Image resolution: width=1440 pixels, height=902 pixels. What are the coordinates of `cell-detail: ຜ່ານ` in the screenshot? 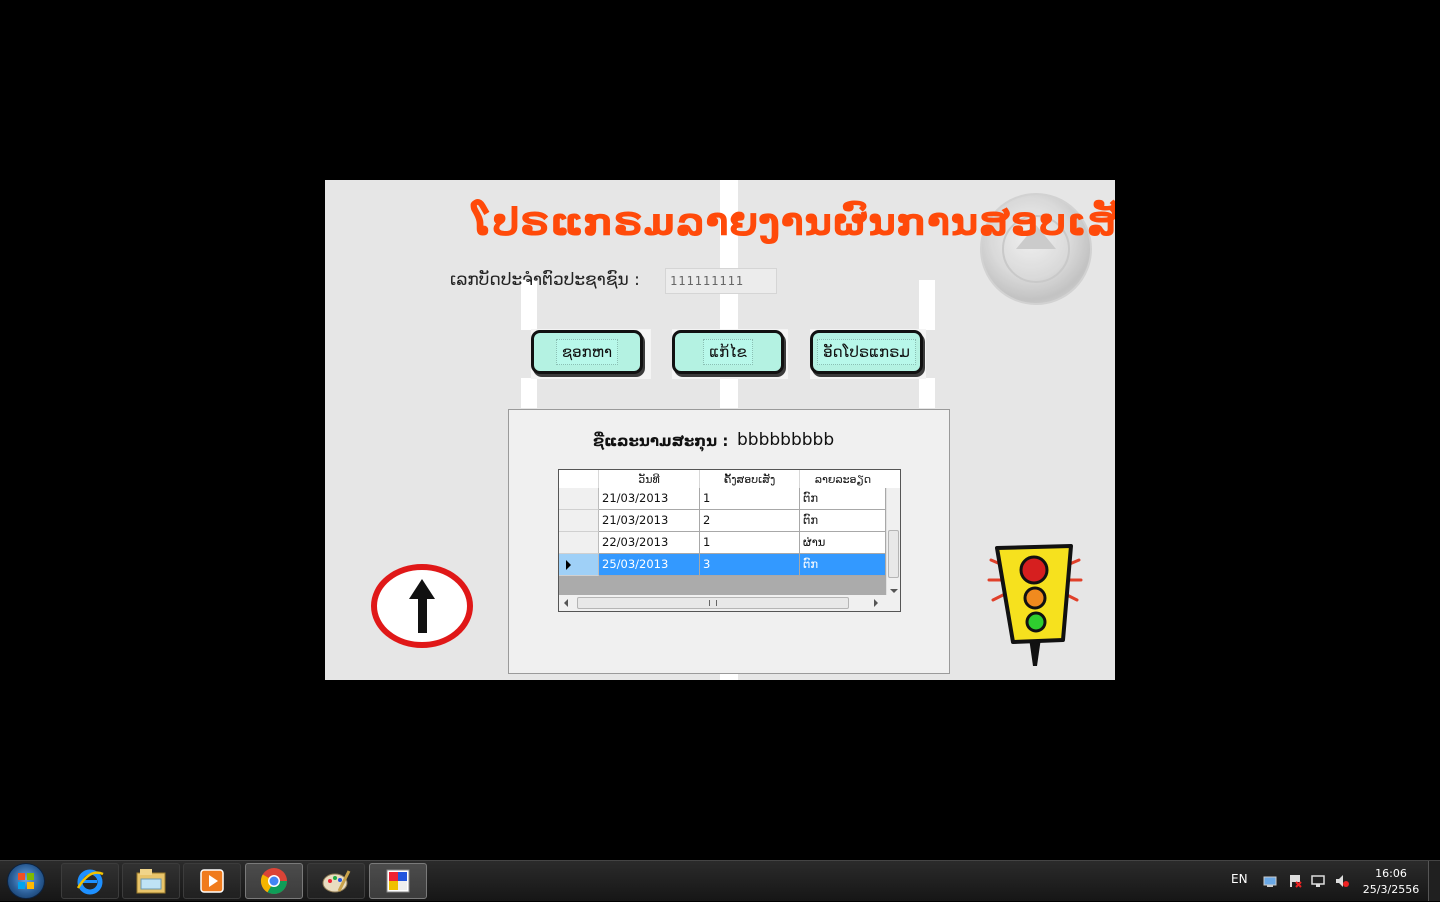 It's located at (843, 543).